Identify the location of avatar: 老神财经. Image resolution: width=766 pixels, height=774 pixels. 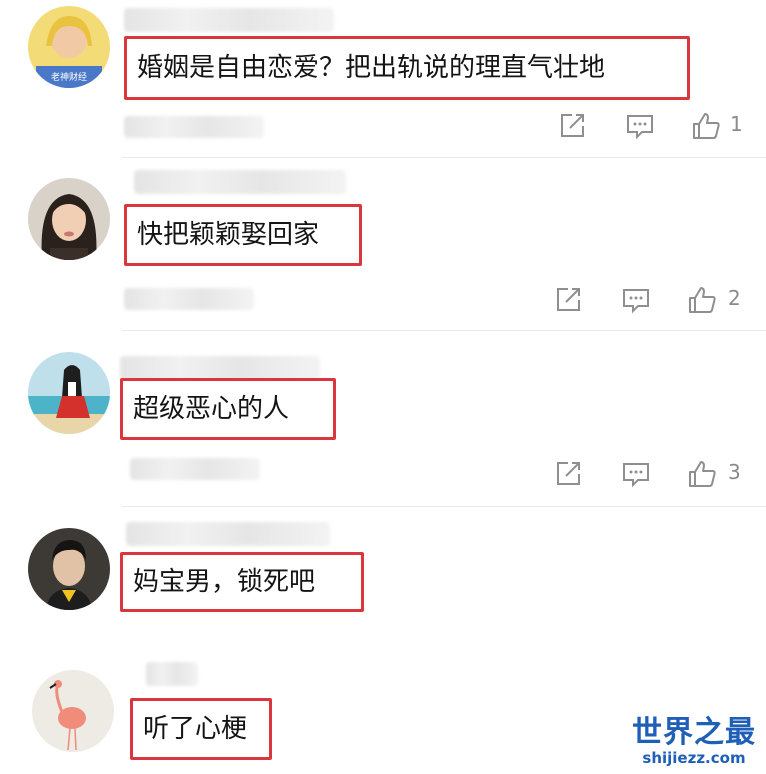
(69, 47).